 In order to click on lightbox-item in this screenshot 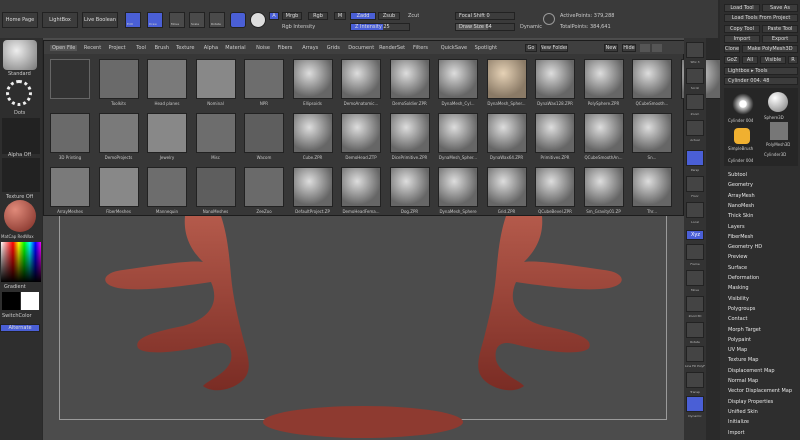, I will do `click(70, 85)`.